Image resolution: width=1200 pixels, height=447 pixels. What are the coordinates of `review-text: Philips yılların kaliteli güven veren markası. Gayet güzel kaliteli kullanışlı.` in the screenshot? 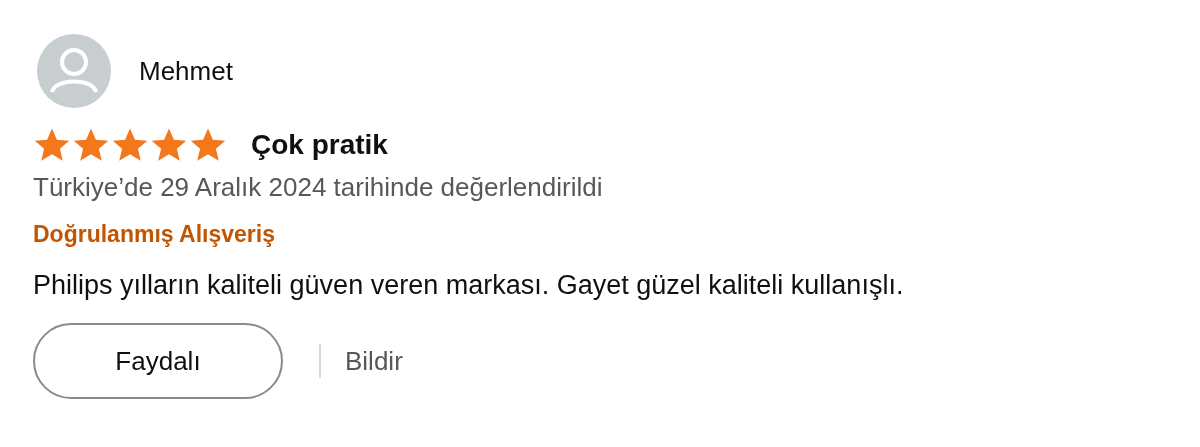 It's located at (469, 285).